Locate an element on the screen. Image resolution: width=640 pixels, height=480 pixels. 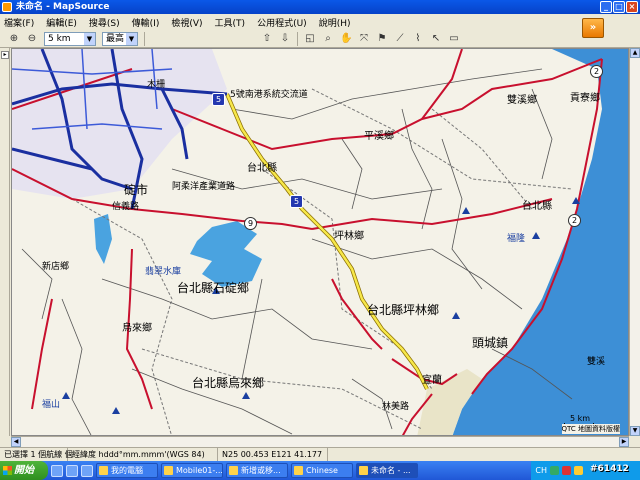
window-title: 未命名 - MapSource is located at coordinates (63, 7).